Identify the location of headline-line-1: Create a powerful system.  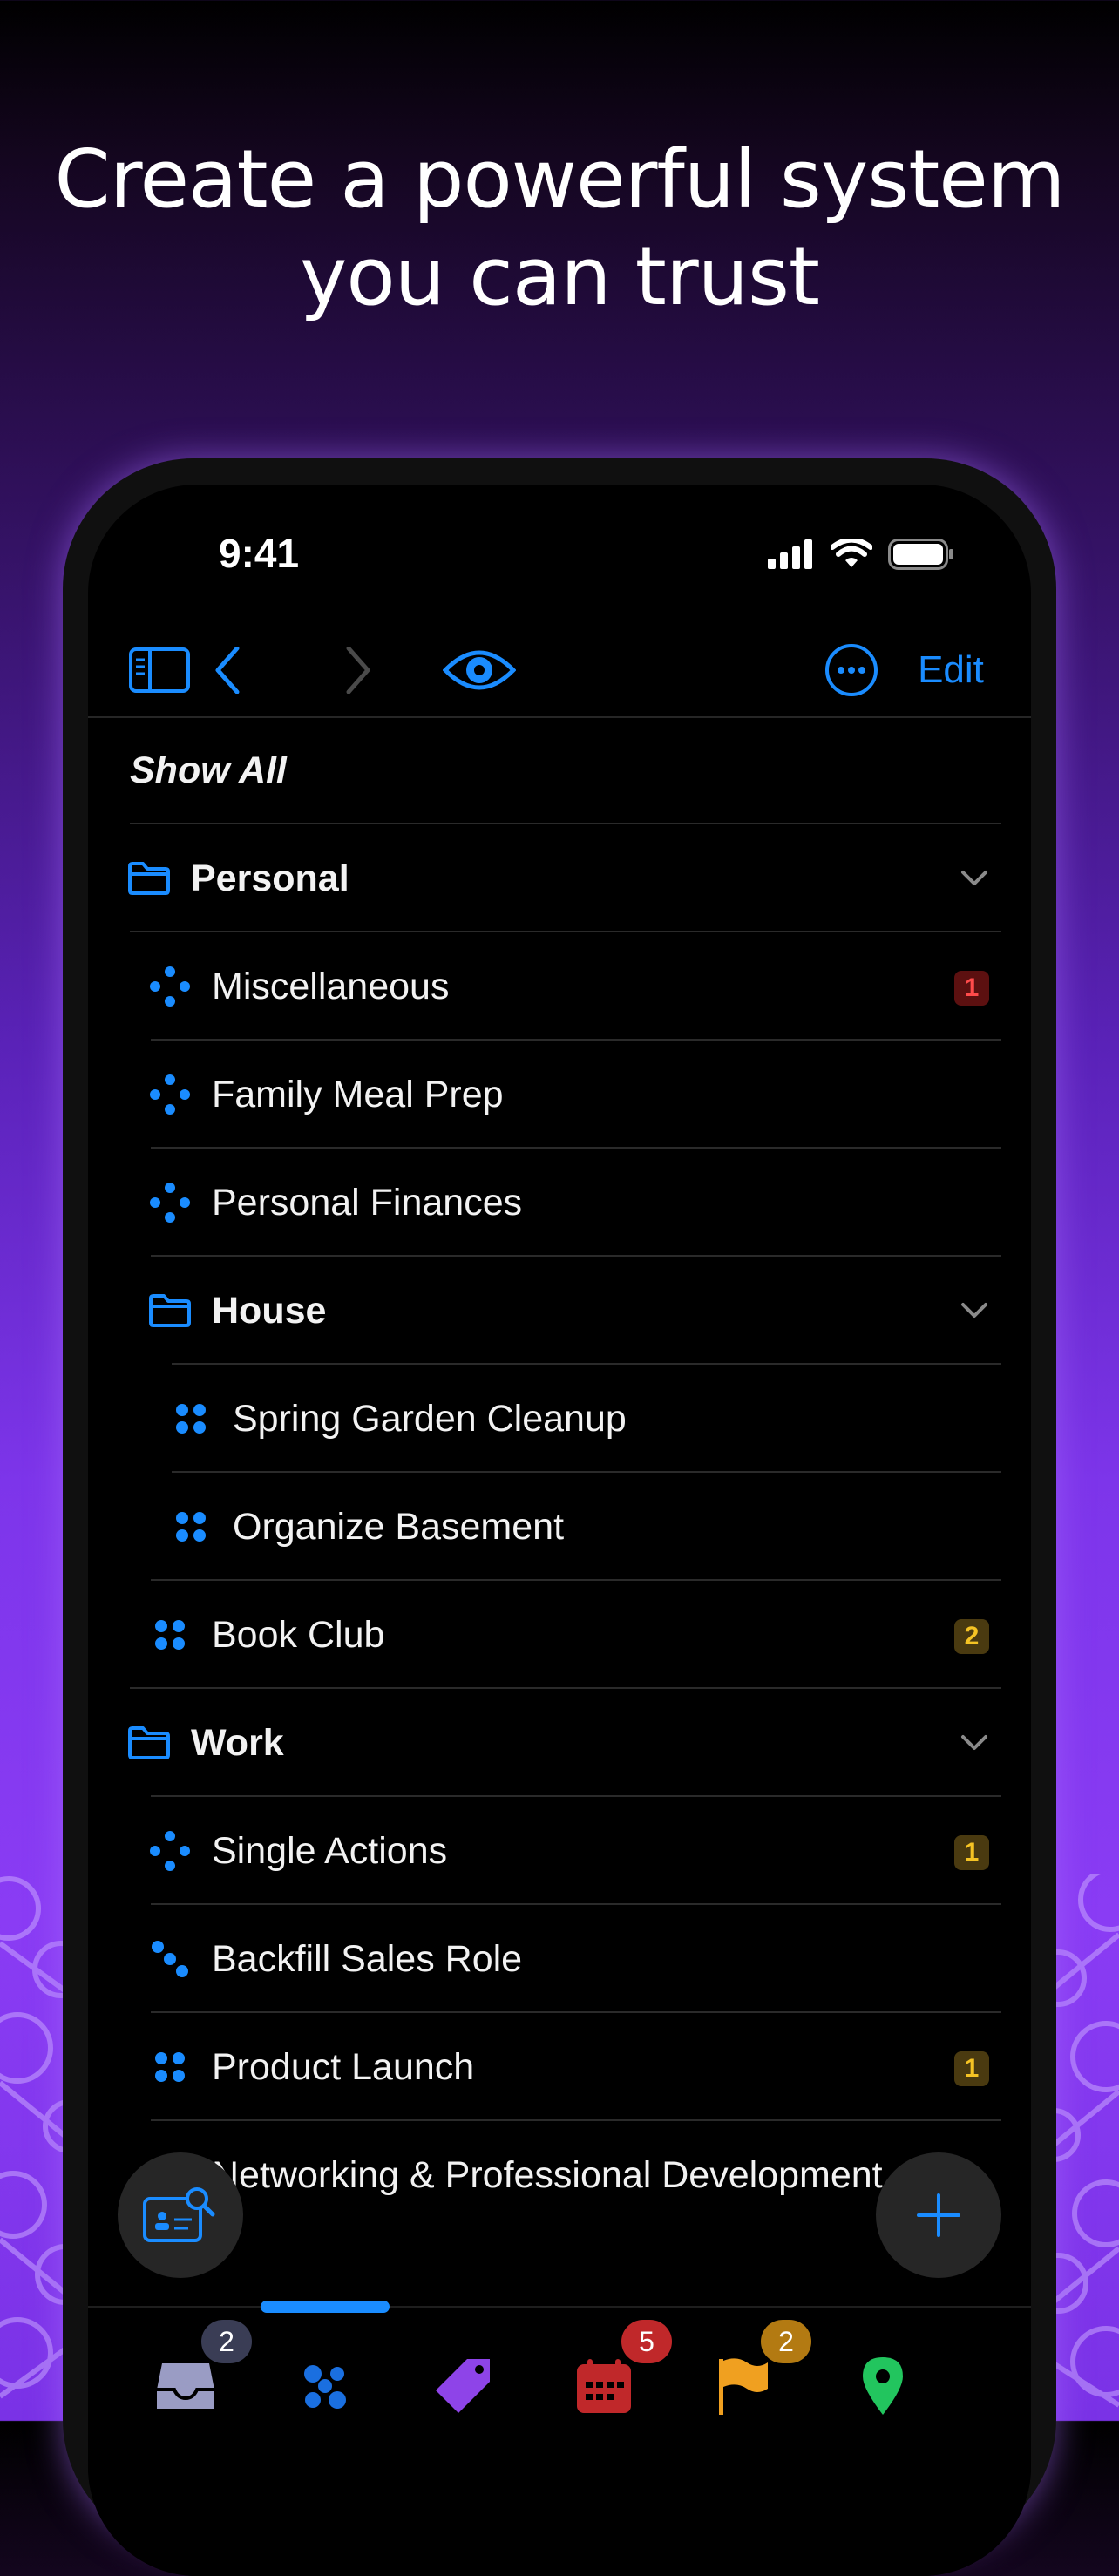
(559, 179).